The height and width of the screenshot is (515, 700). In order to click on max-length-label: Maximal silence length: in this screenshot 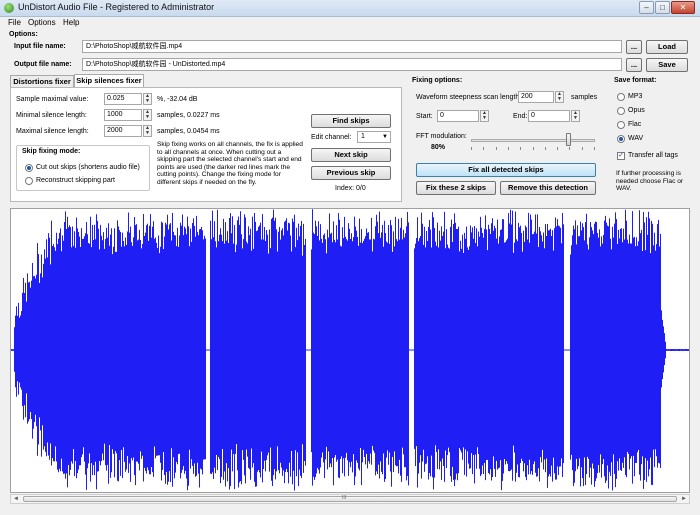, I will do `click(52, 131)`.